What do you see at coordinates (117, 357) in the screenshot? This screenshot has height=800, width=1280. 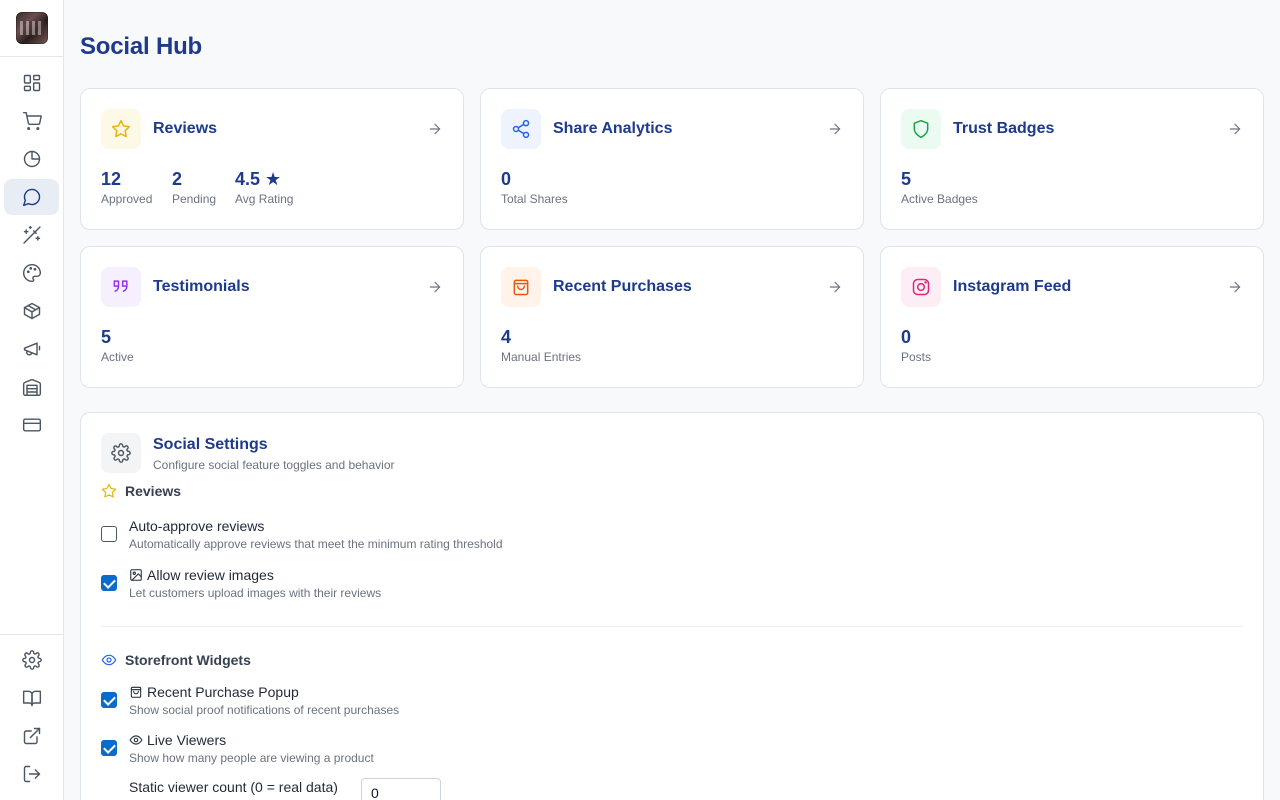 I see `stat-label: Active` at bounding box center [117, 357].